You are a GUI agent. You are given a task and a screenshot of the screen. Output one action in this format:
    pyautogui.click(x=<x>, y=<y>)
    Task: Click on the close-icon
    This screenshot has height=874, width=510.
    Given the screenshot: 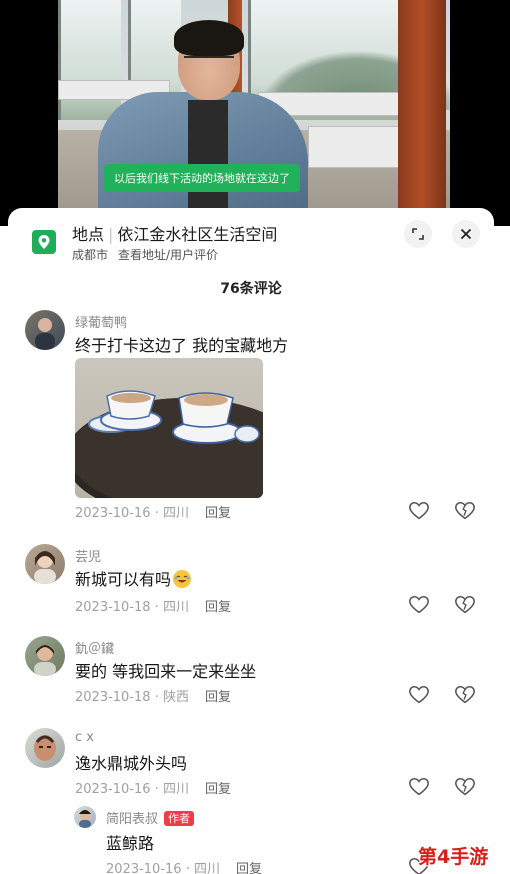 What is the action you would take?
    pyautogui.click(x=466, y=234)
    